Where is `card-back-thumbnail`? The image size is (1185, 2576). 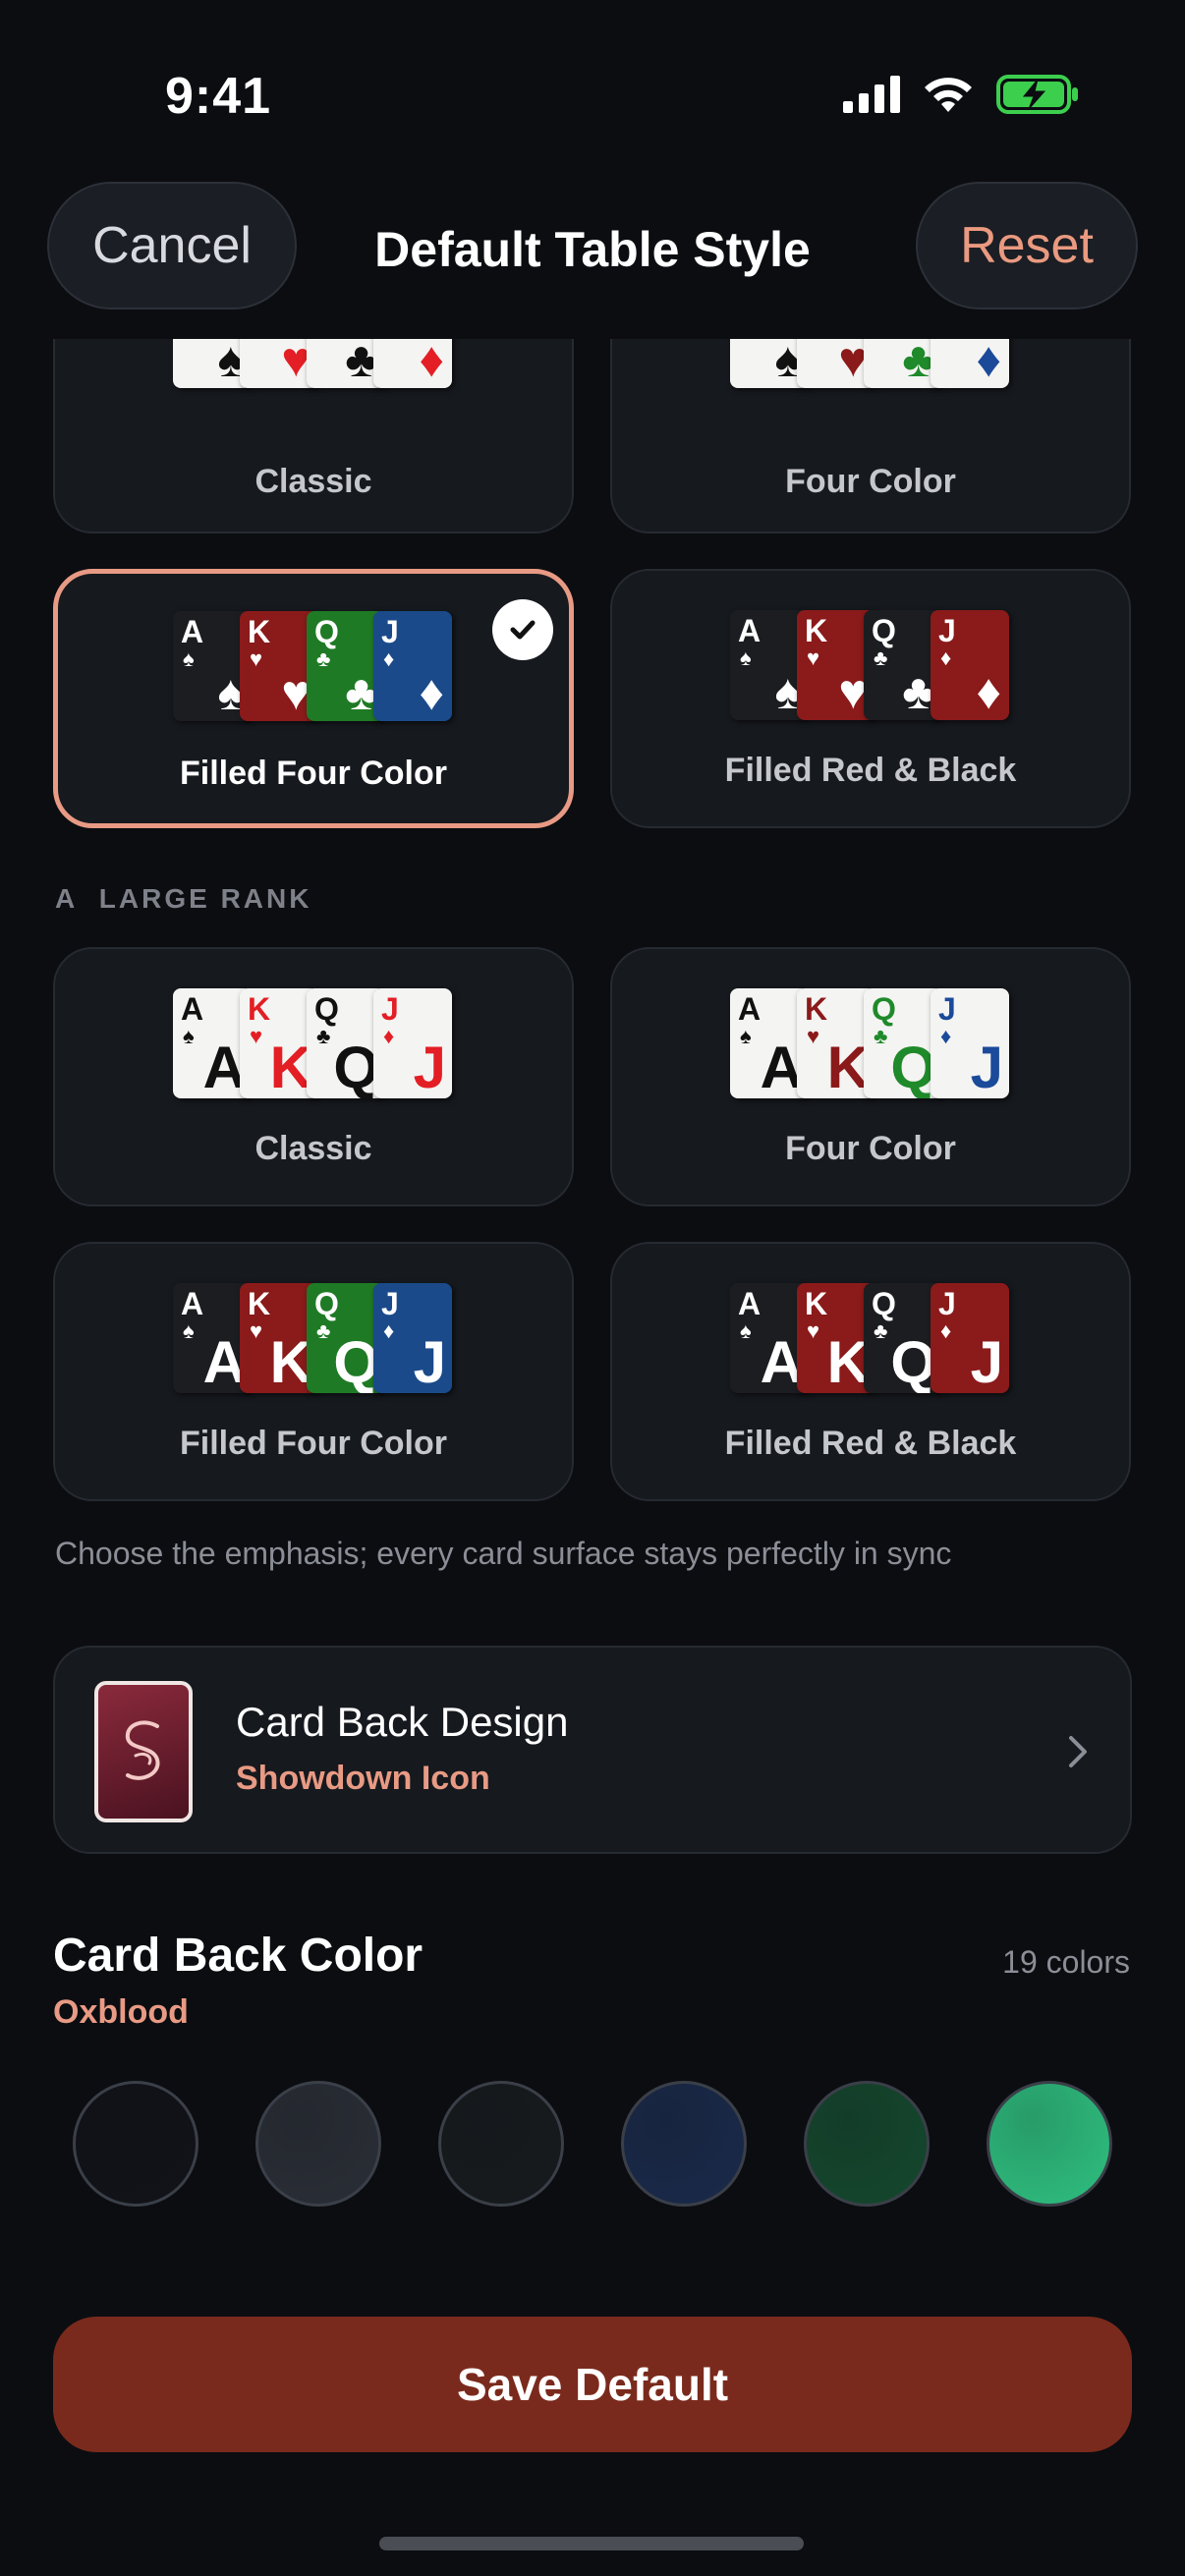
card-back-thumbnail is located at coordinates (144, 1751).